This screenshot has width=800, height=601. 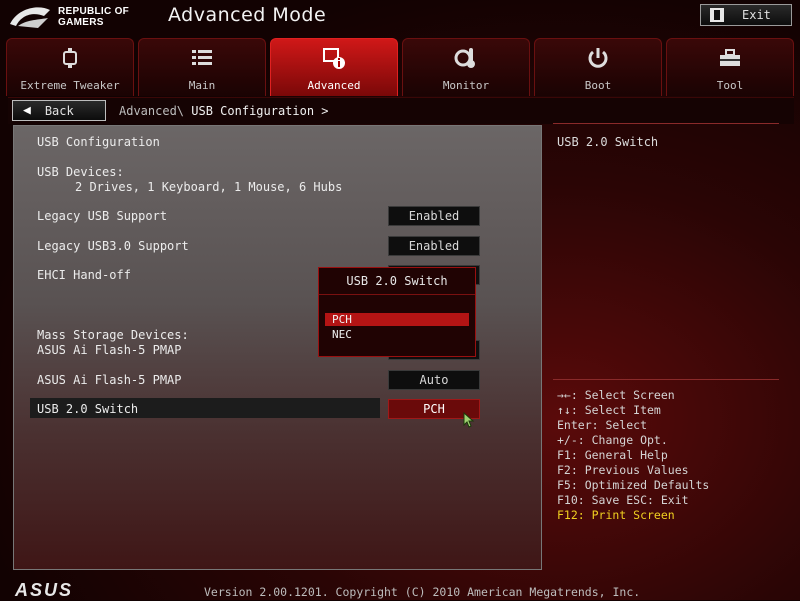 What do you see at coordinates (598, 58) in the screenshot?
I see `power-icon` at bounding box center [598, 58].